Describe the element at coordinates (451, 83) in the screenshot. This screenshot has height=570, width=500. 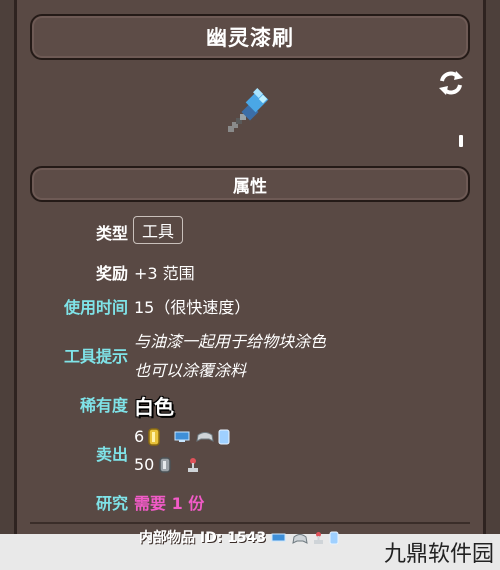
I see `refresh-icon` at that location.